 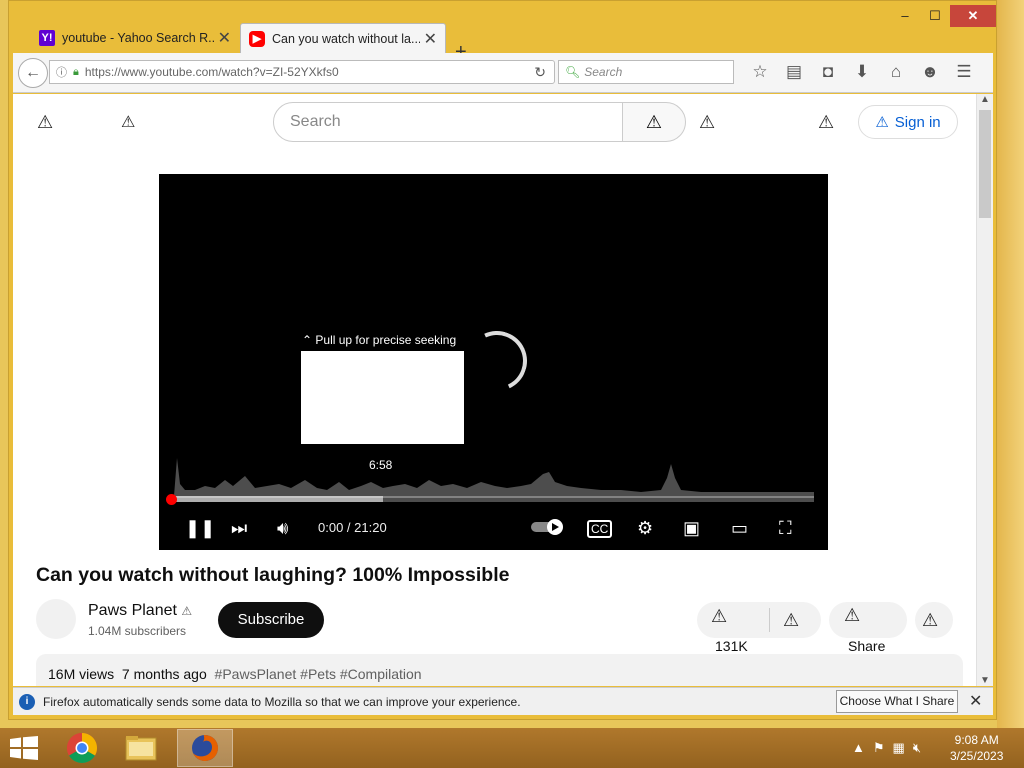 I want to click on view-count: 16M views, so click(x=81, y=674).